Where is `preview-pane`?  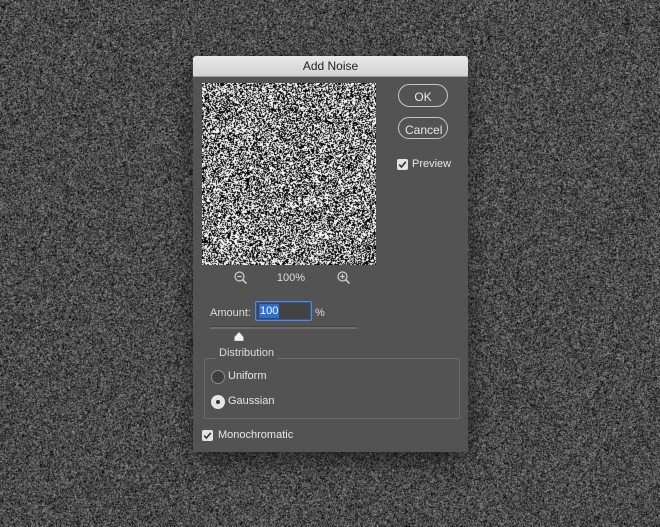 preview-pane is located at coordinates (289, 174).